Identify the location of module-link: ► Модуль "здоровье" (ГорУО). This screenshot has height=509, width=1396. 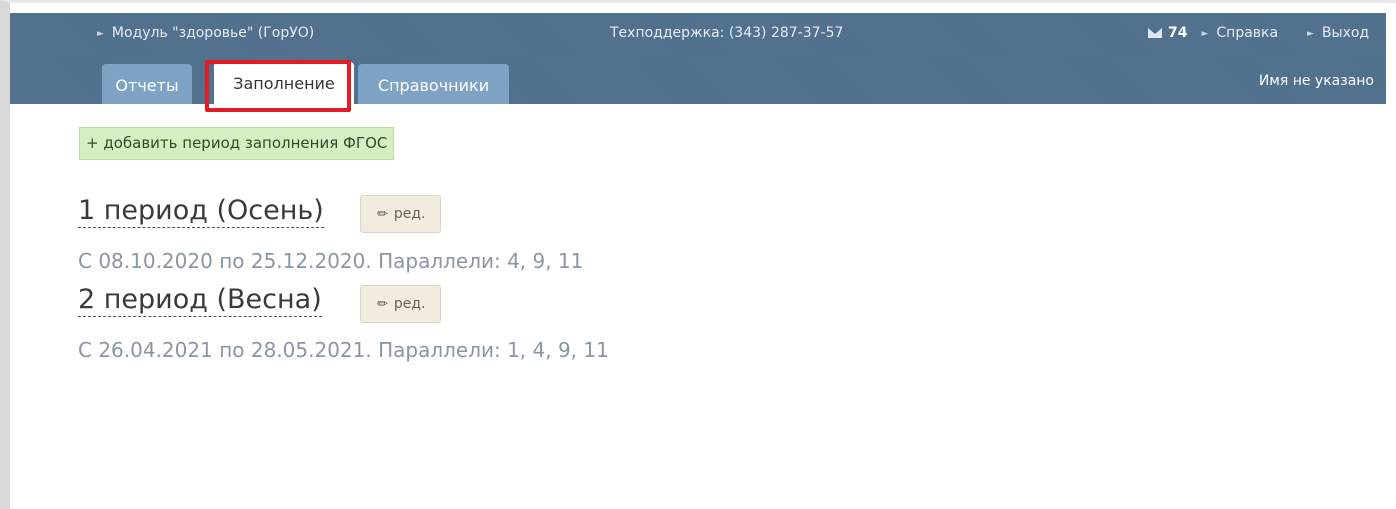
(205, 33).